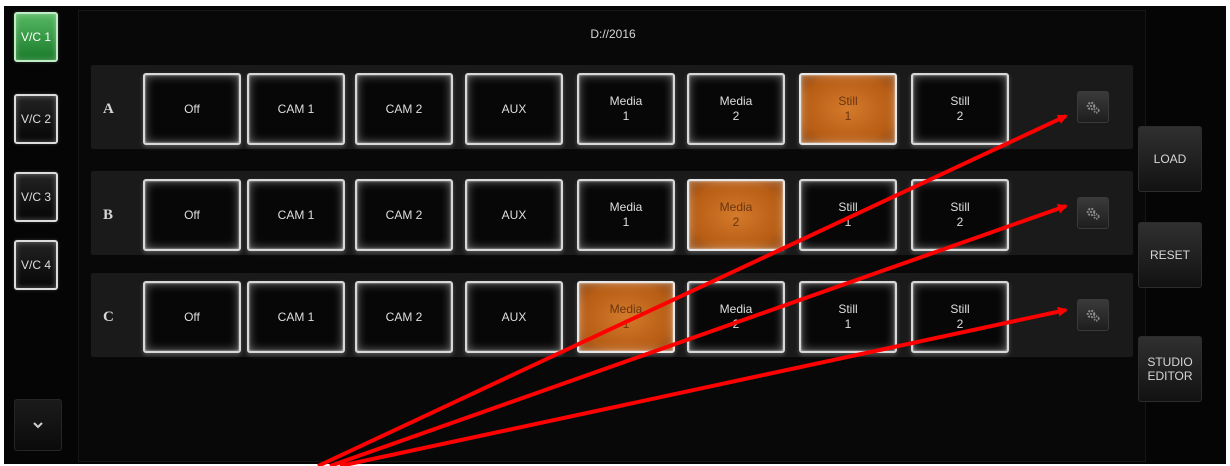  What do you see at coordinates (1170, 159) in the screenshot?
I see `load-button: LOAD` at bounding box center [1170, 159].